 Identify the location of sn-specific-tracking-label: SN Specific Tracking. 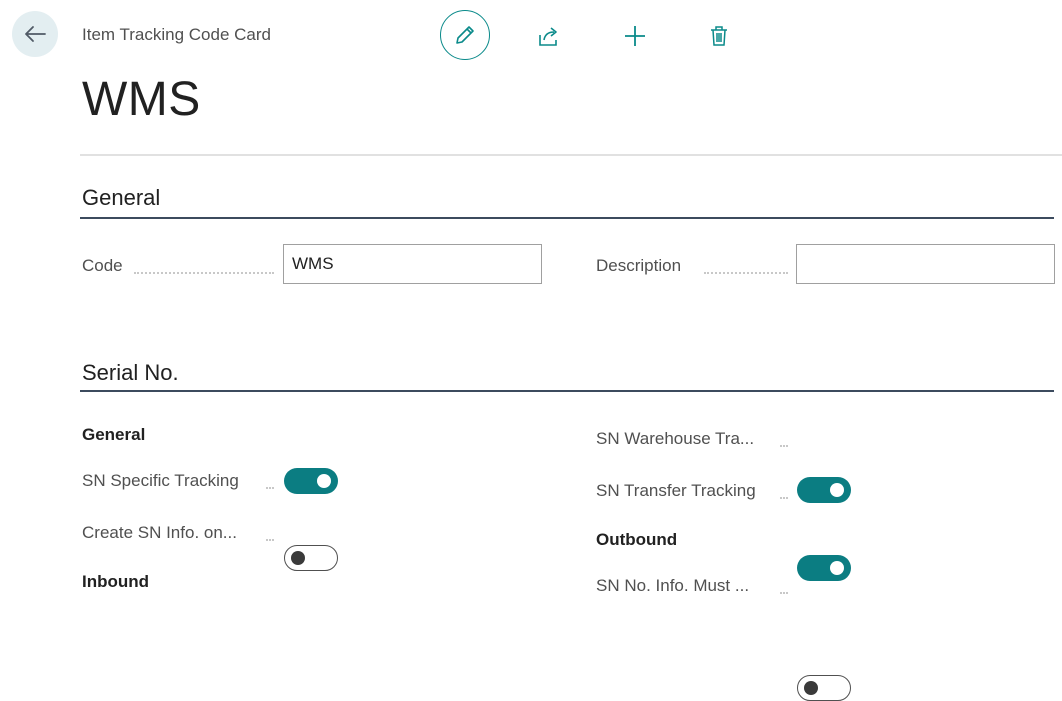
(160, 480).